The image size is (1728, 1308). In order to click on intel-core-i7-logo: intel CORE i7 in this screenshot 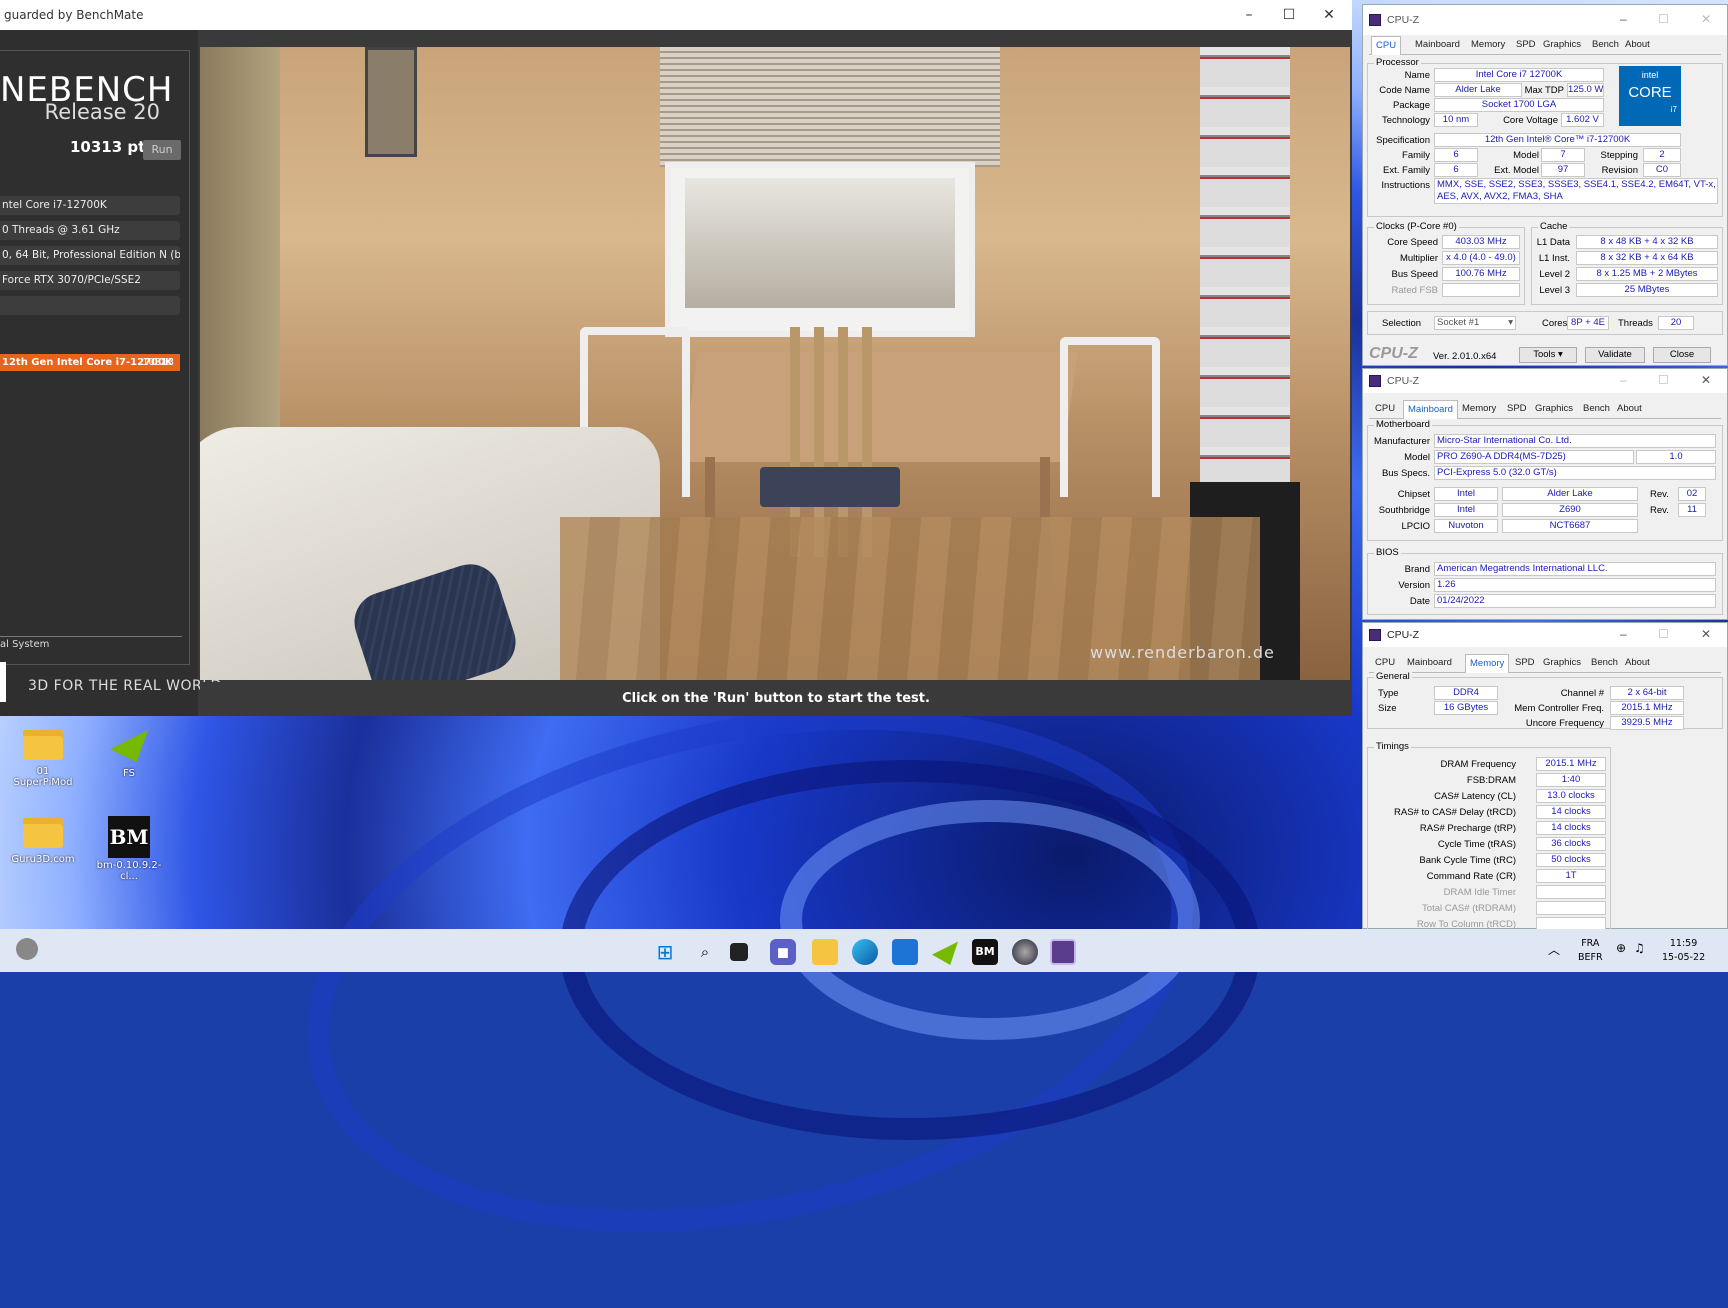, I will do `click(1650, 96)`.